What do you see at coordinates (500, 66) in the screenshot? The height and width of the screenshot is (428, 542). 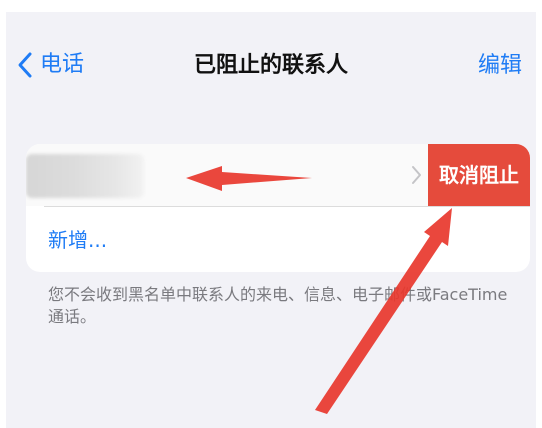 I see `edit-button: 编辑` at bounding box center [500, 66].